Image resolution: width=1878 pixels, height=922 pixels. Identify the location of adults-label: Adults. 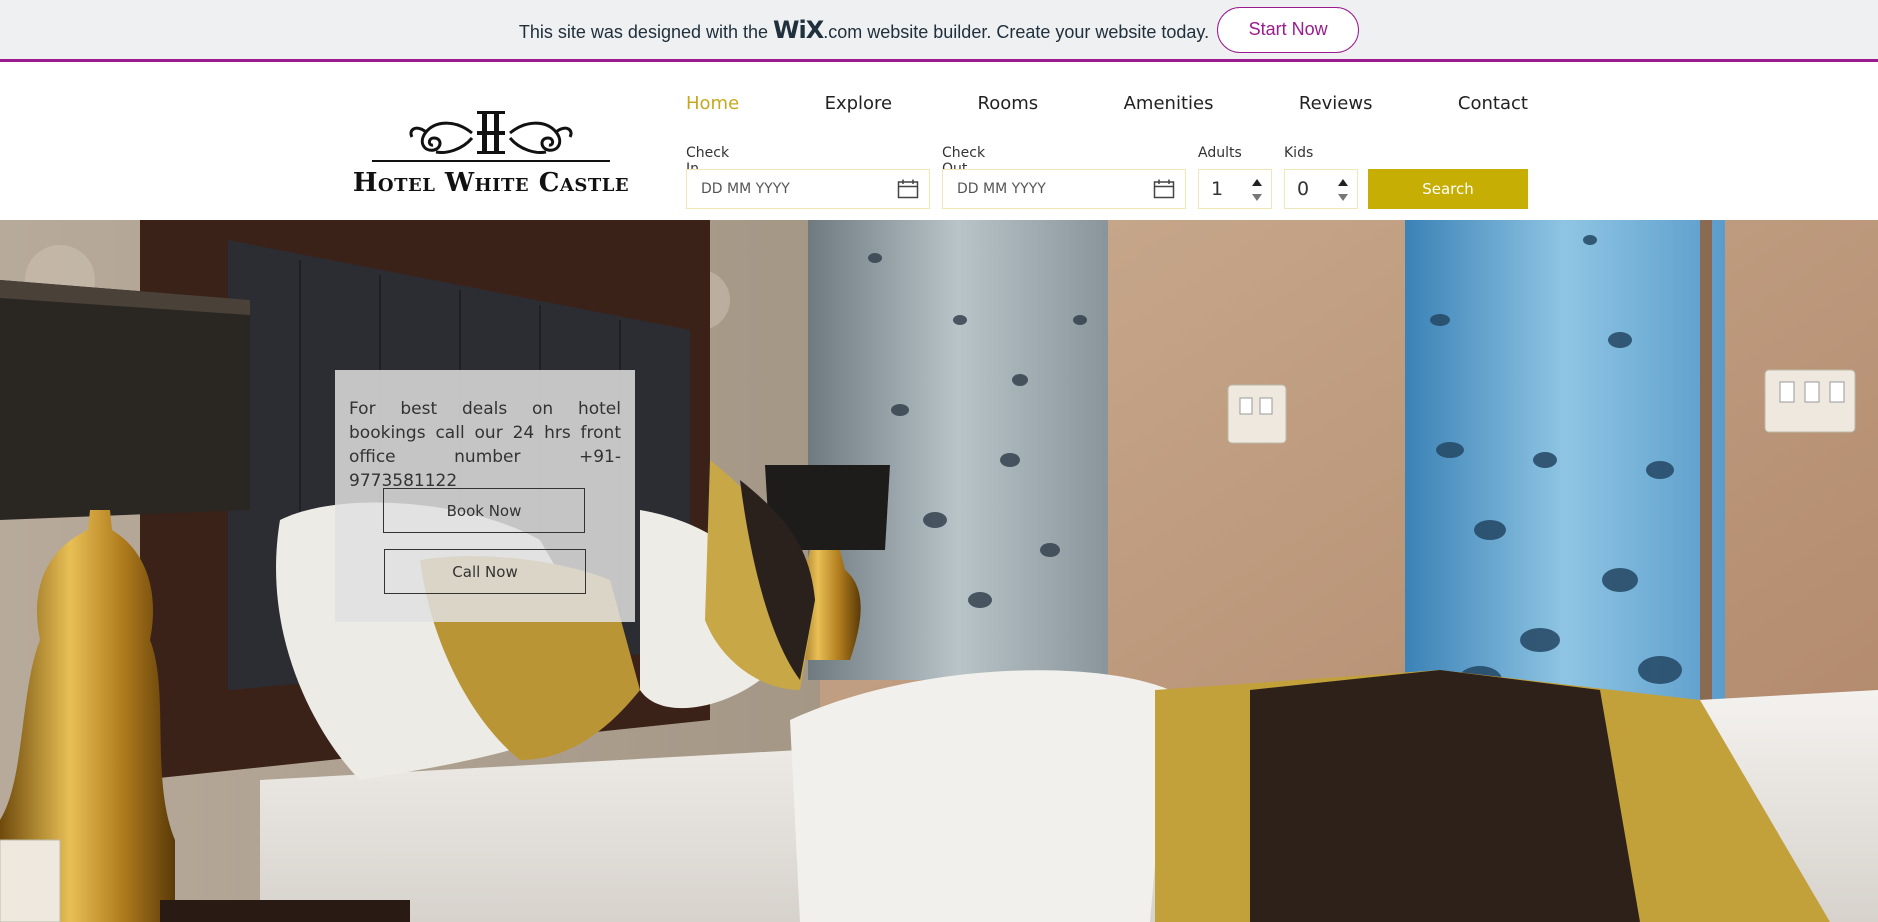
(1220, 153).